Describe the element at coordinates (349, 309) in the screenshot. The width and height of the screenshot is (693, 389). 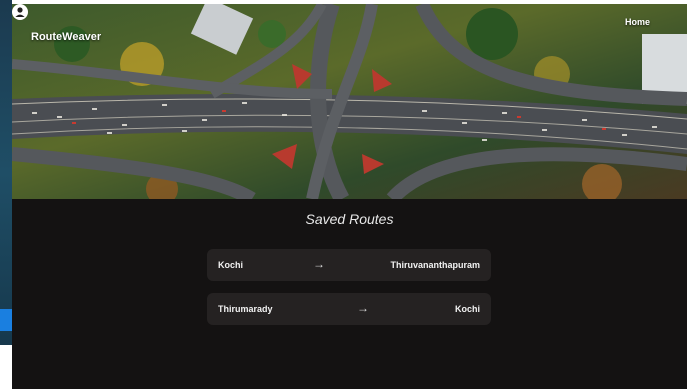
I see `saved-route-card: Thirumarady → Kochi` at that location.